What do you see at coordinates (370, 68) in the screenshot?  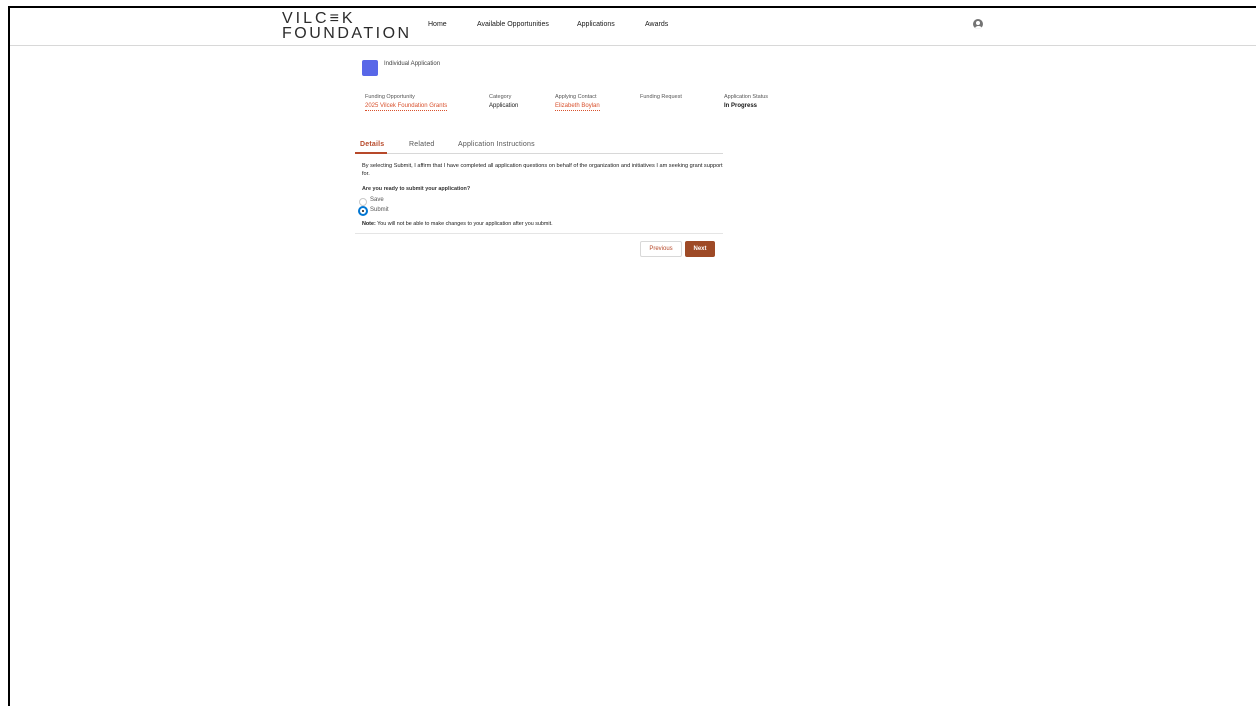 I see `application-record-icon` at bounding box center [370, 68].